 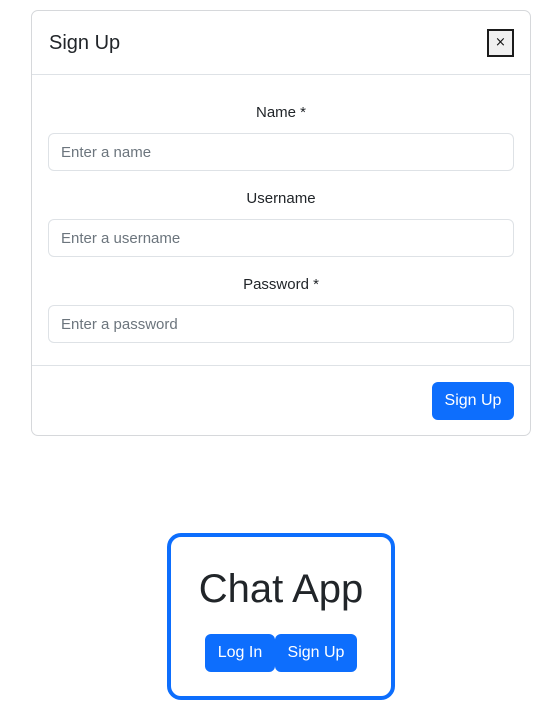 I want to click on modal-footer: Sign Up, so click(x=281, y=400).